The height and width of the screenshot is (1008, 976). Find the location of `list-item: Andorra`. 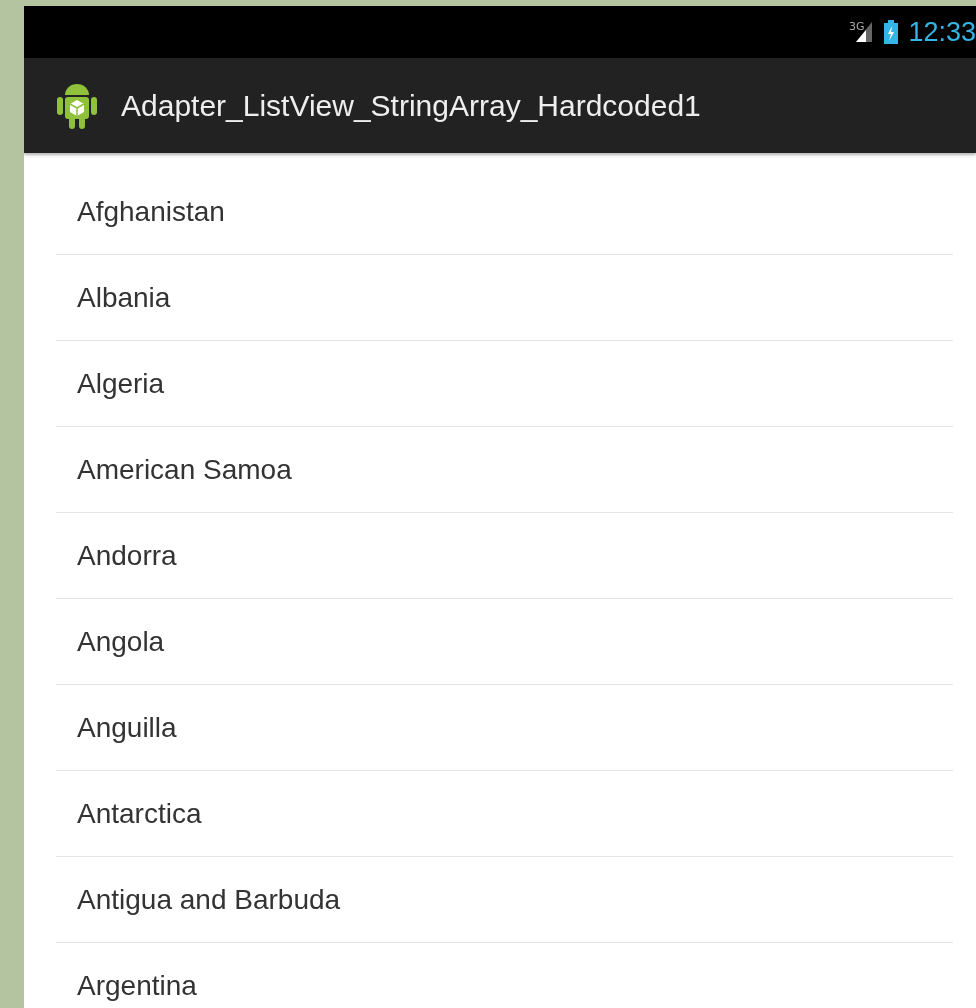

list-item: Andorra is located at coordinates (504, 556).